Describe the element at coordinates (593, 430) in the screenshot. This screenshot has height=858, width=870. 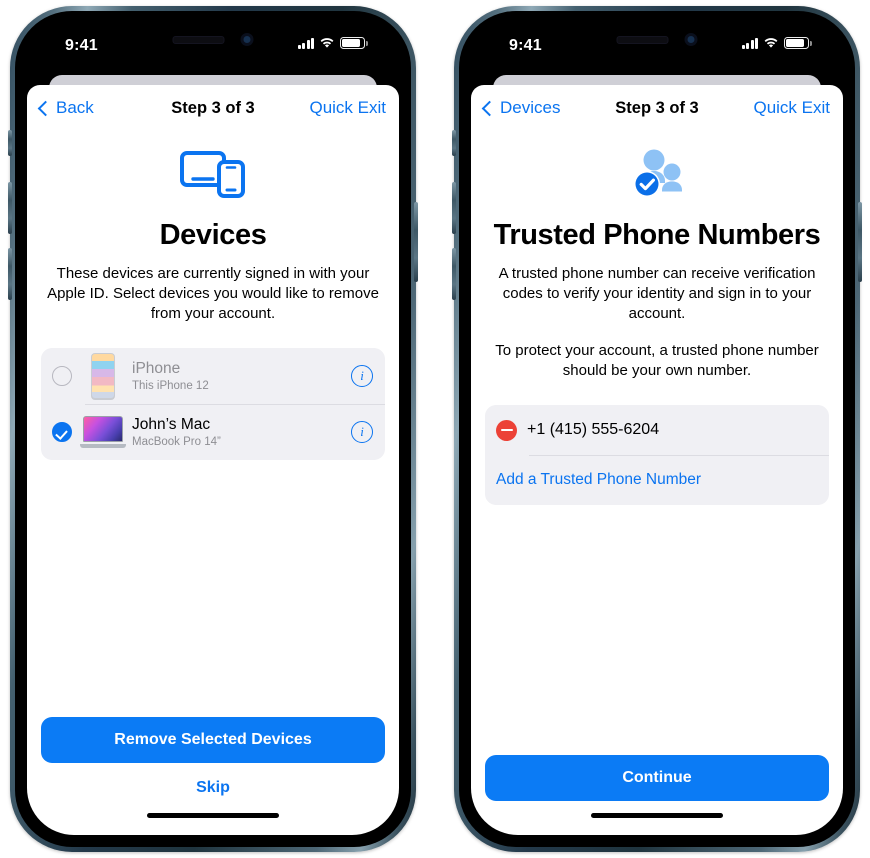
I see `trusted-number-value: +1 (415) 555-6204` at that location.